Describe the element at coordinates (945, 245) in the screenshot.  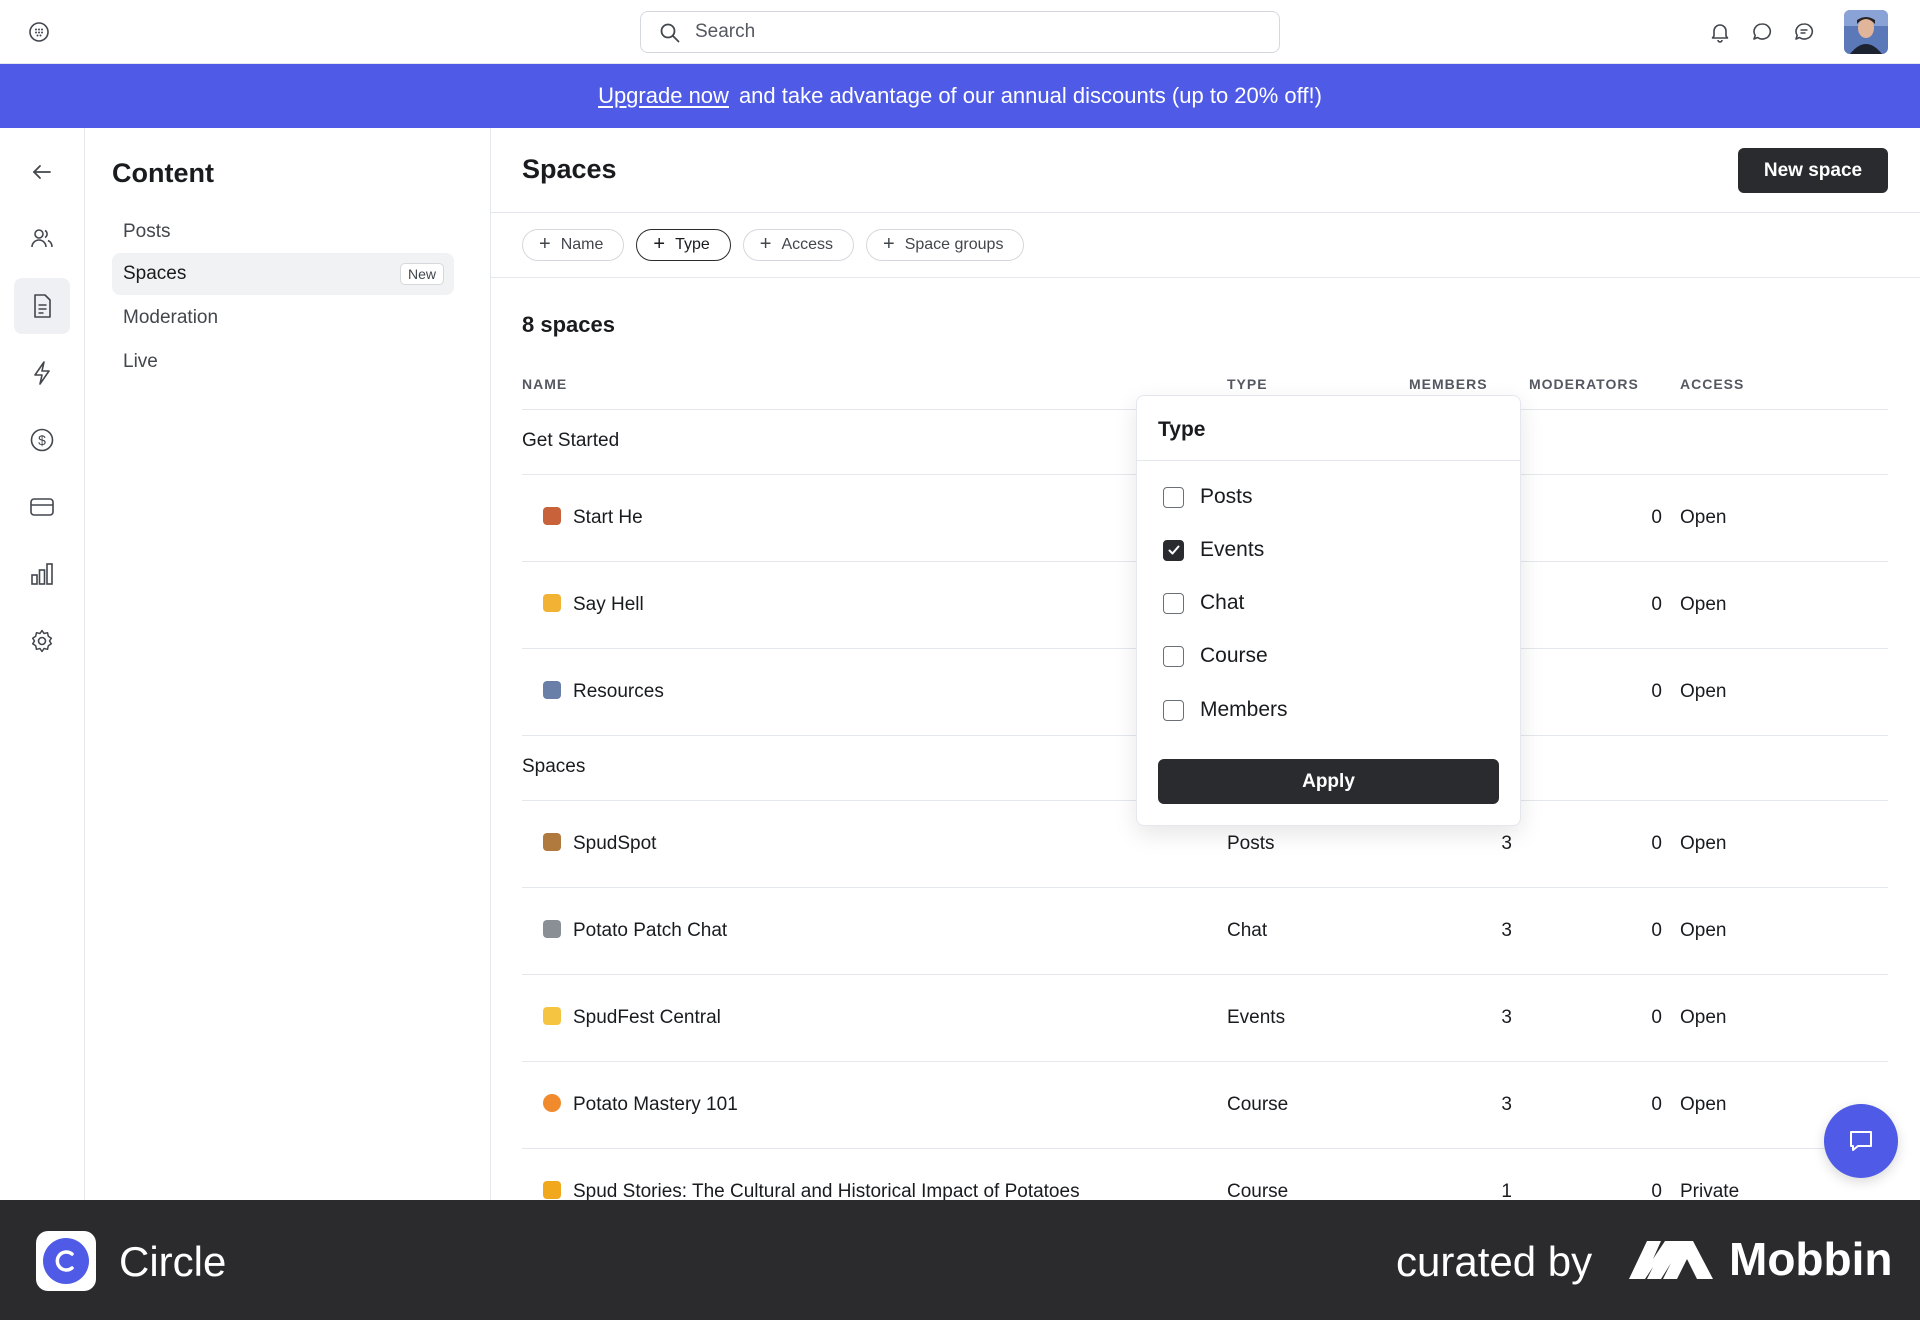
I see `filter-space-groups-chip: + Space groups` at that location.